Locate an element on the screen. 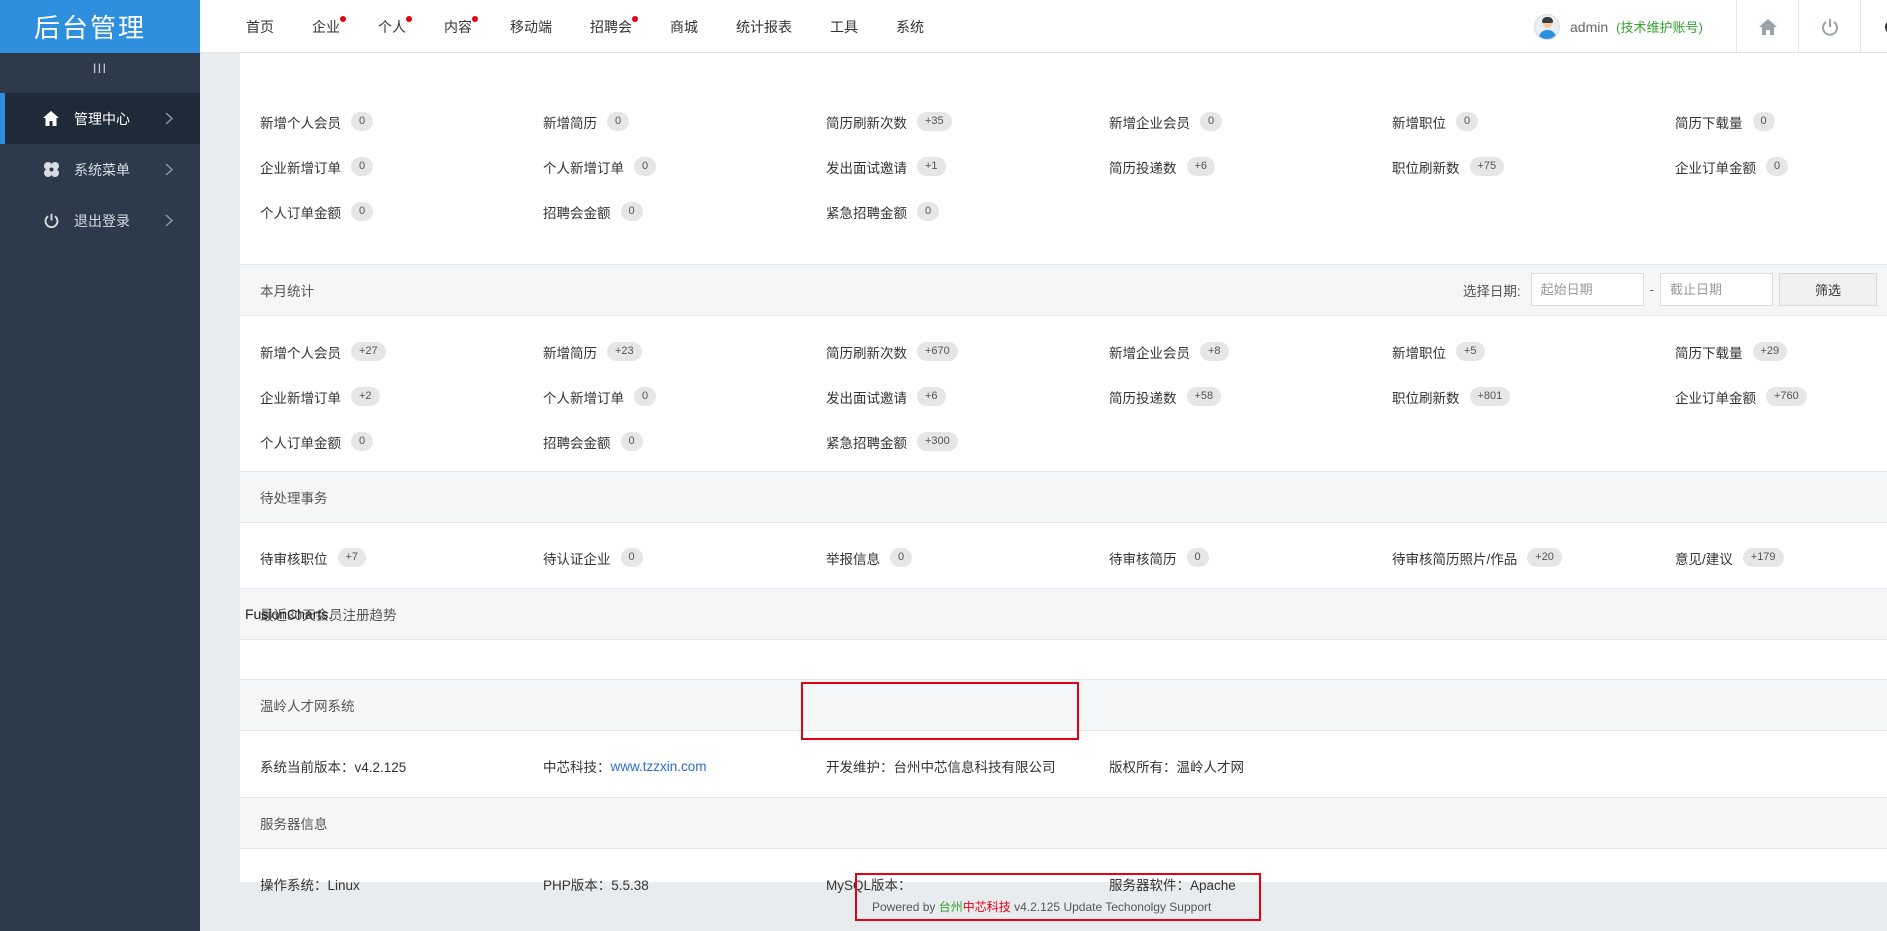  footer-brand-green: 台州 is located at coordinates (950, 907).